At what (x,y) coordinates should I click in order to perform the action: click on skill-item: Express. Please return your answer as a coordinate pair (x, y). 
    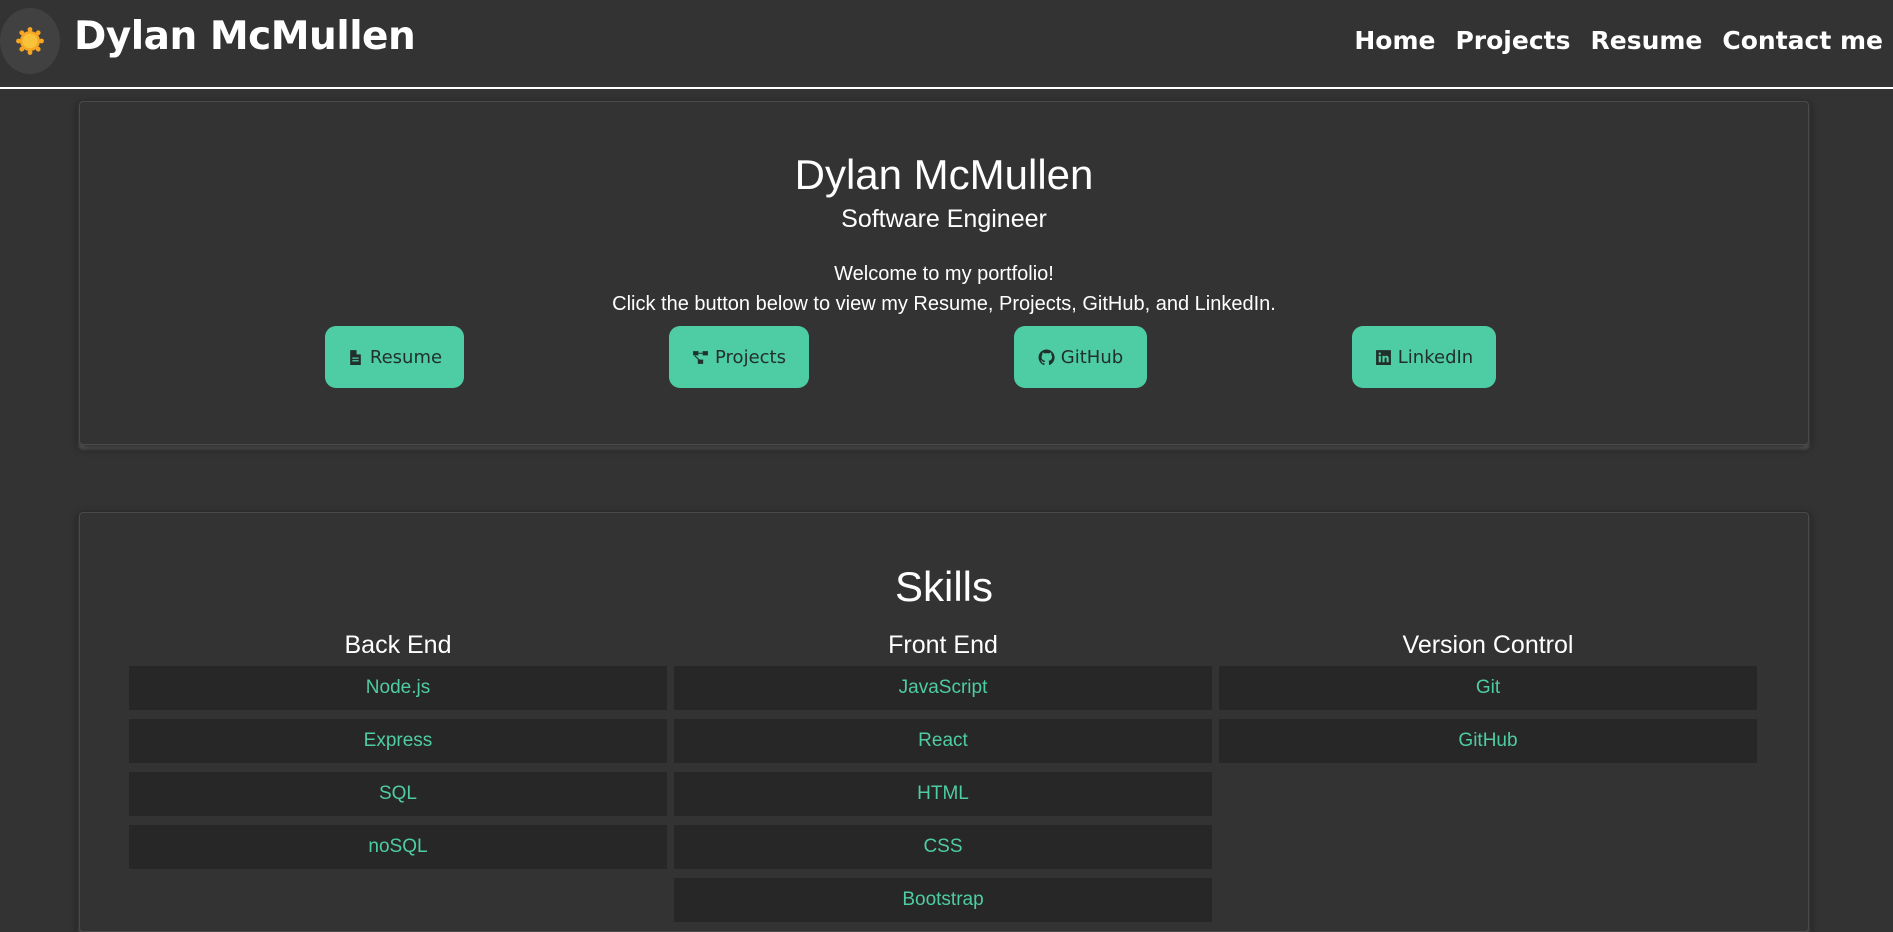
    Looking at the image, I should click on (398, 741).